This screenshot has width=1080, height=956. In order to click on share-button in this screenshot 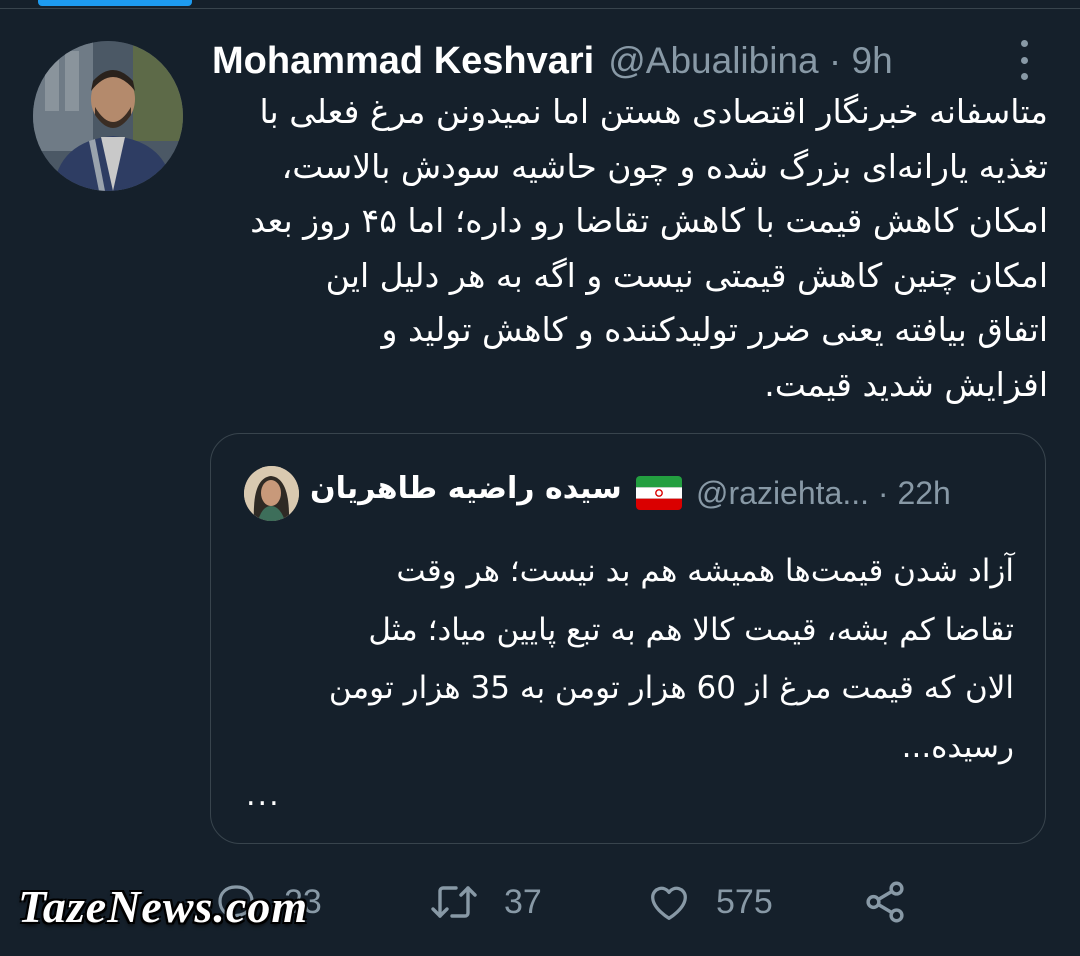, I will do `click(885, 902)`.